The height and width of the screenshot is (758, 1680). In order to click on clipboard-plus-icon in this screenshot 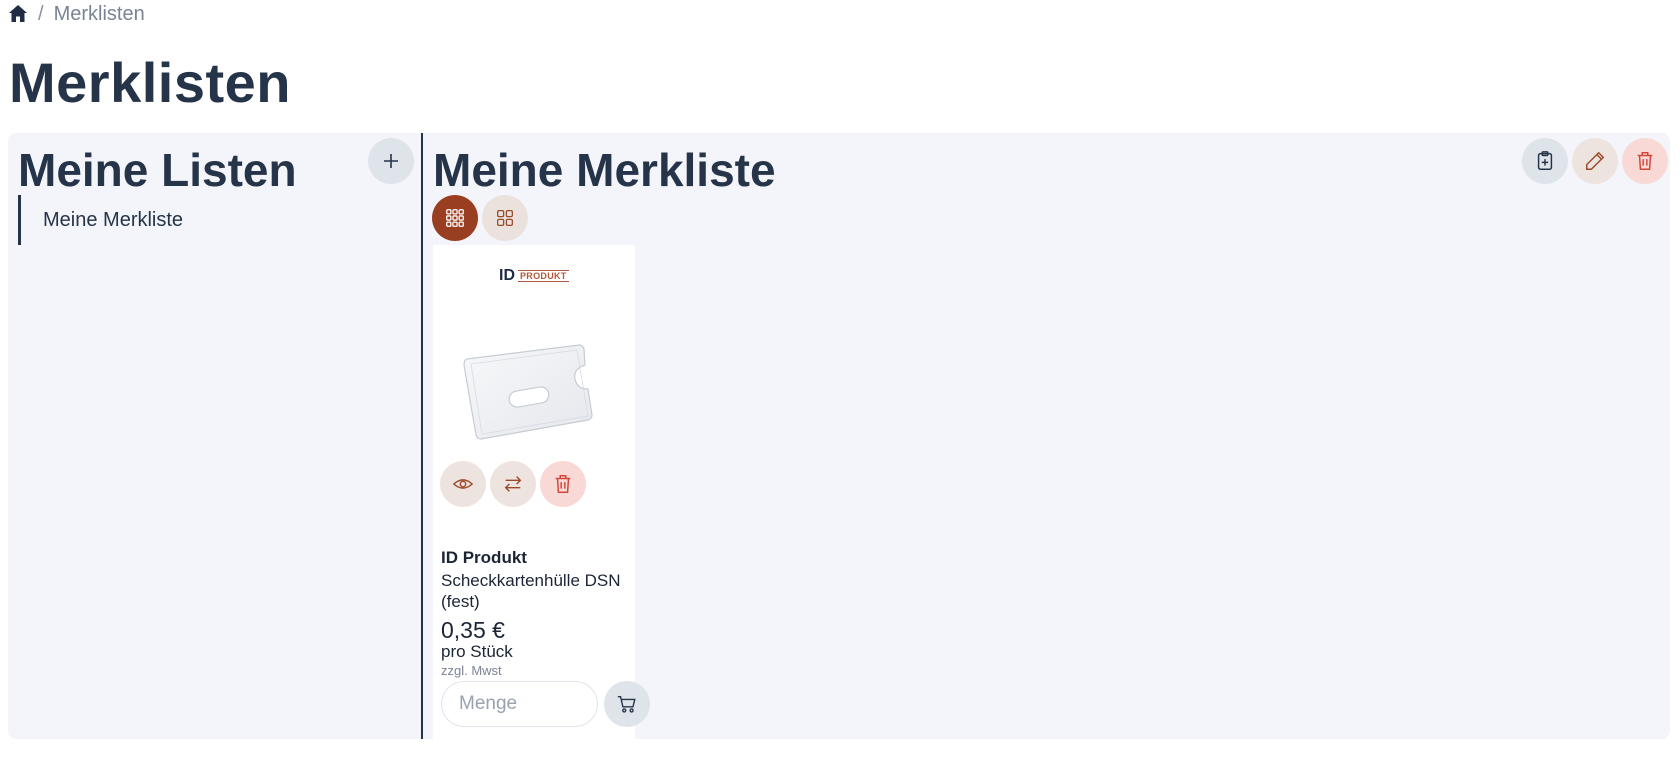, I will do `click(1545, 160)`.